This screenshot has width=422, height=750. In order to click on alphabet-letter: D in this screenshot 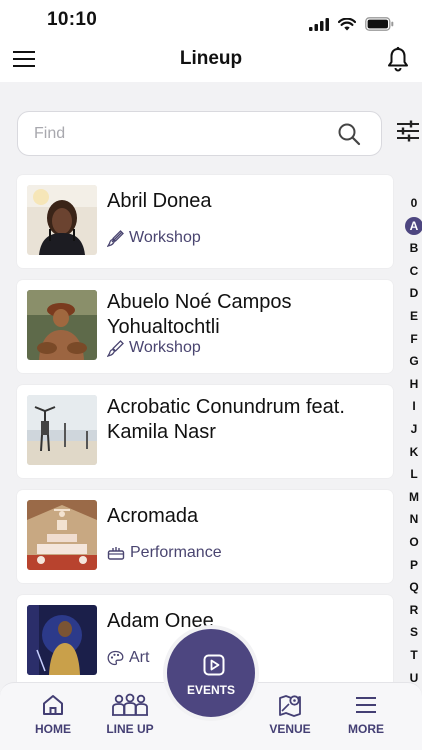, I will do `click(412, 293)`.